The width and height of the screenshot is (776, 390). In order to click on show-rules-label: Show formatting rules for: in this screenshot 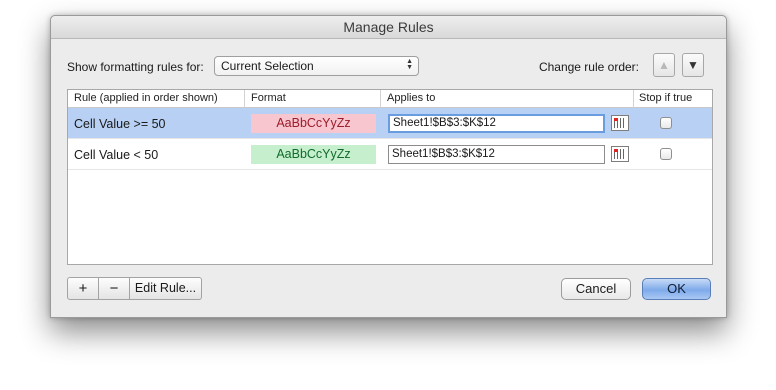, I will do `click(135, 67)`.